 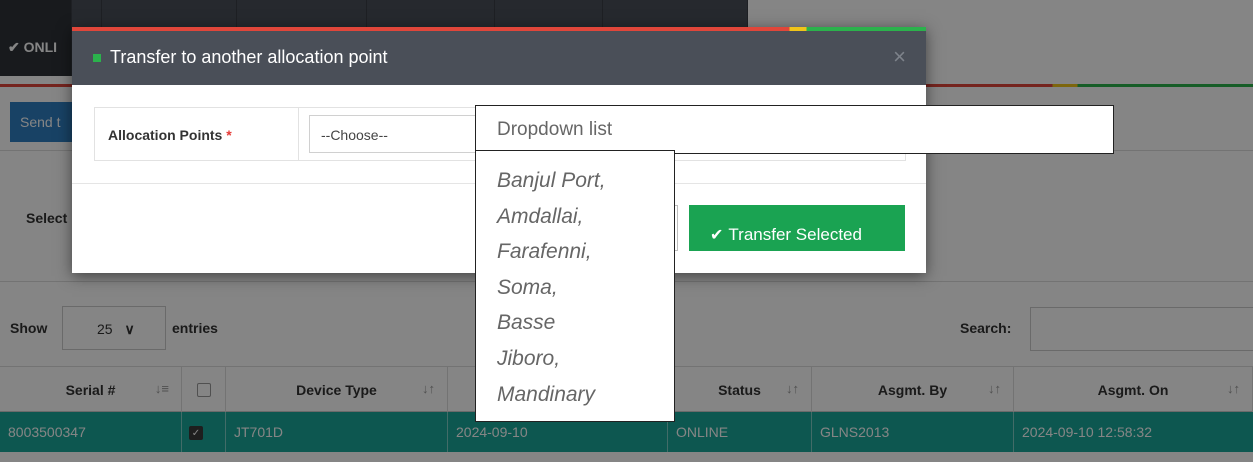 What do you see at coordinates (229, 135) in the screenshot?
I see `required-mark: *` at bounding box center [229, 135].